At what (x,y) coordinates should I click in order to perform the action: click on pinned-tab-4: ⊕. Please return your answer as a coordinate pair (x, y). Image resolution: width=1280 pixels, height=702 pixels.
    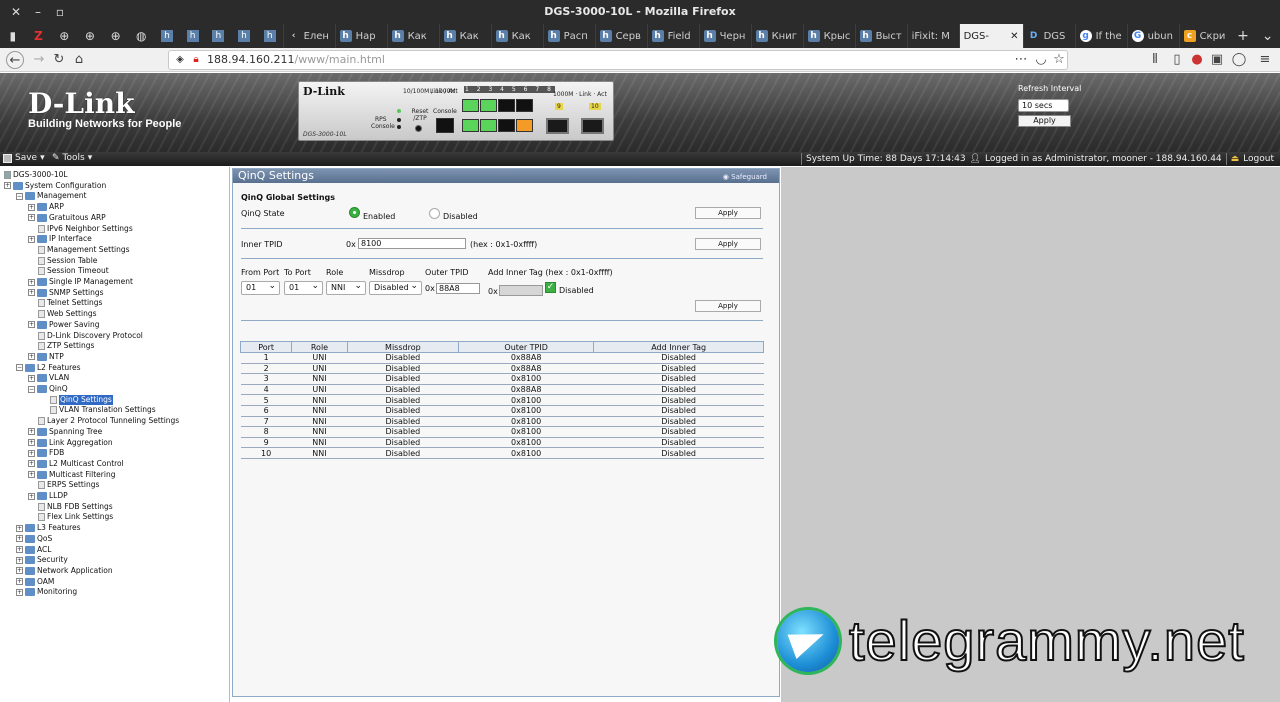
    Looking at the image, I should click on (90, 36).